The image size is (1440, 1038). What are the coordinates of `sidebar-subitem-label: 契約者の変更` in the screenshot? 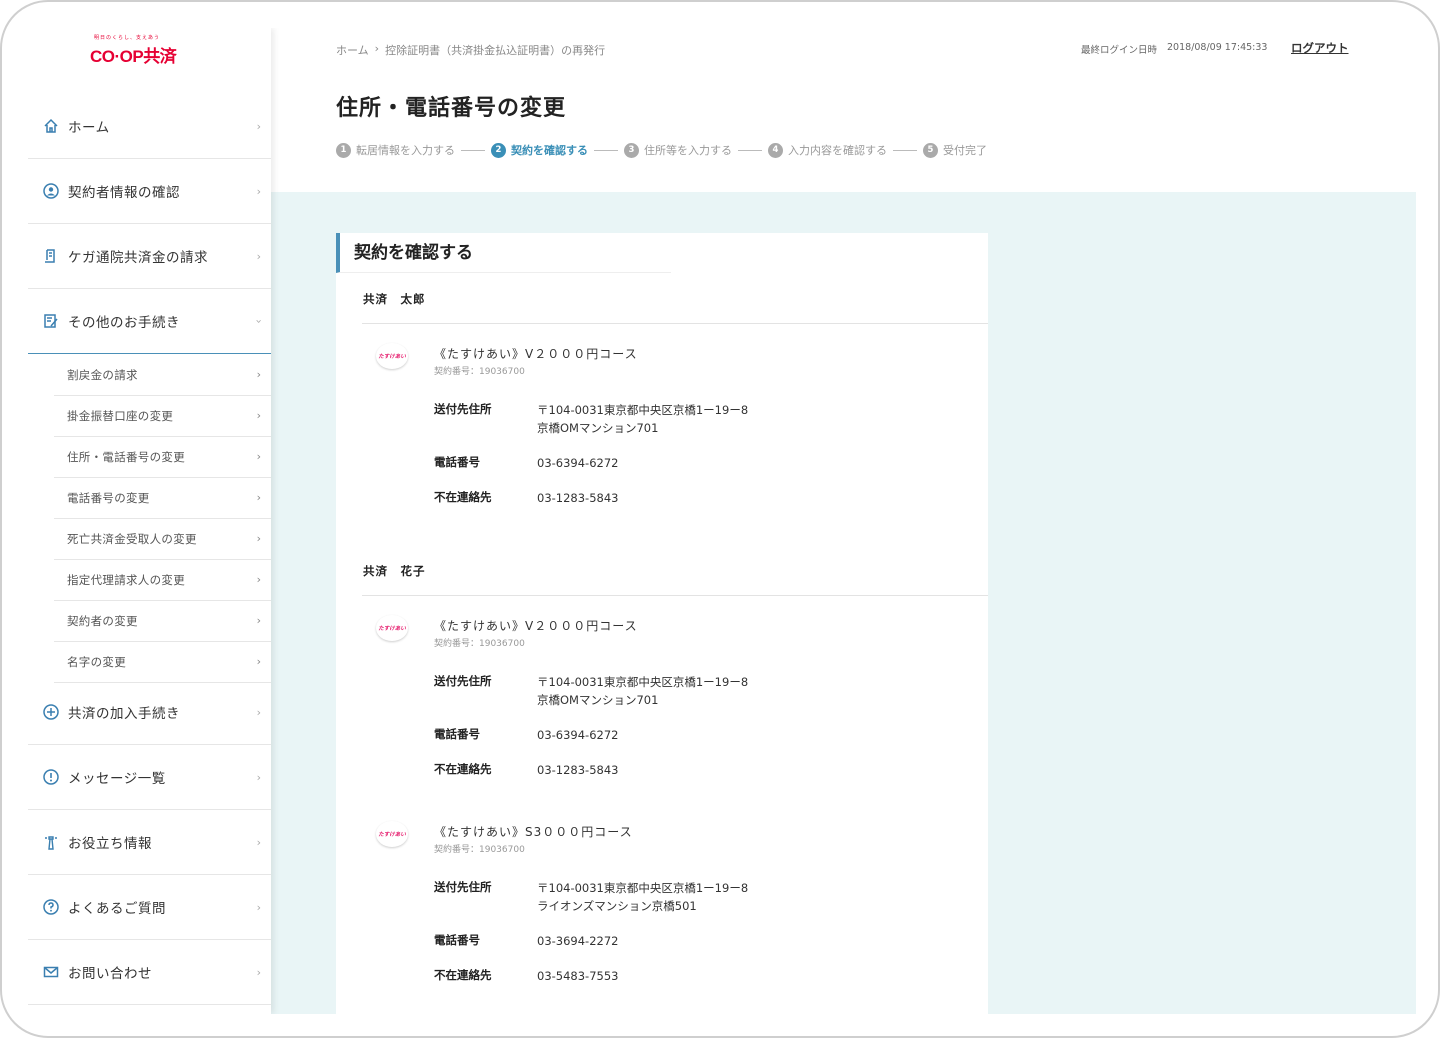 It's located at (102, 621).